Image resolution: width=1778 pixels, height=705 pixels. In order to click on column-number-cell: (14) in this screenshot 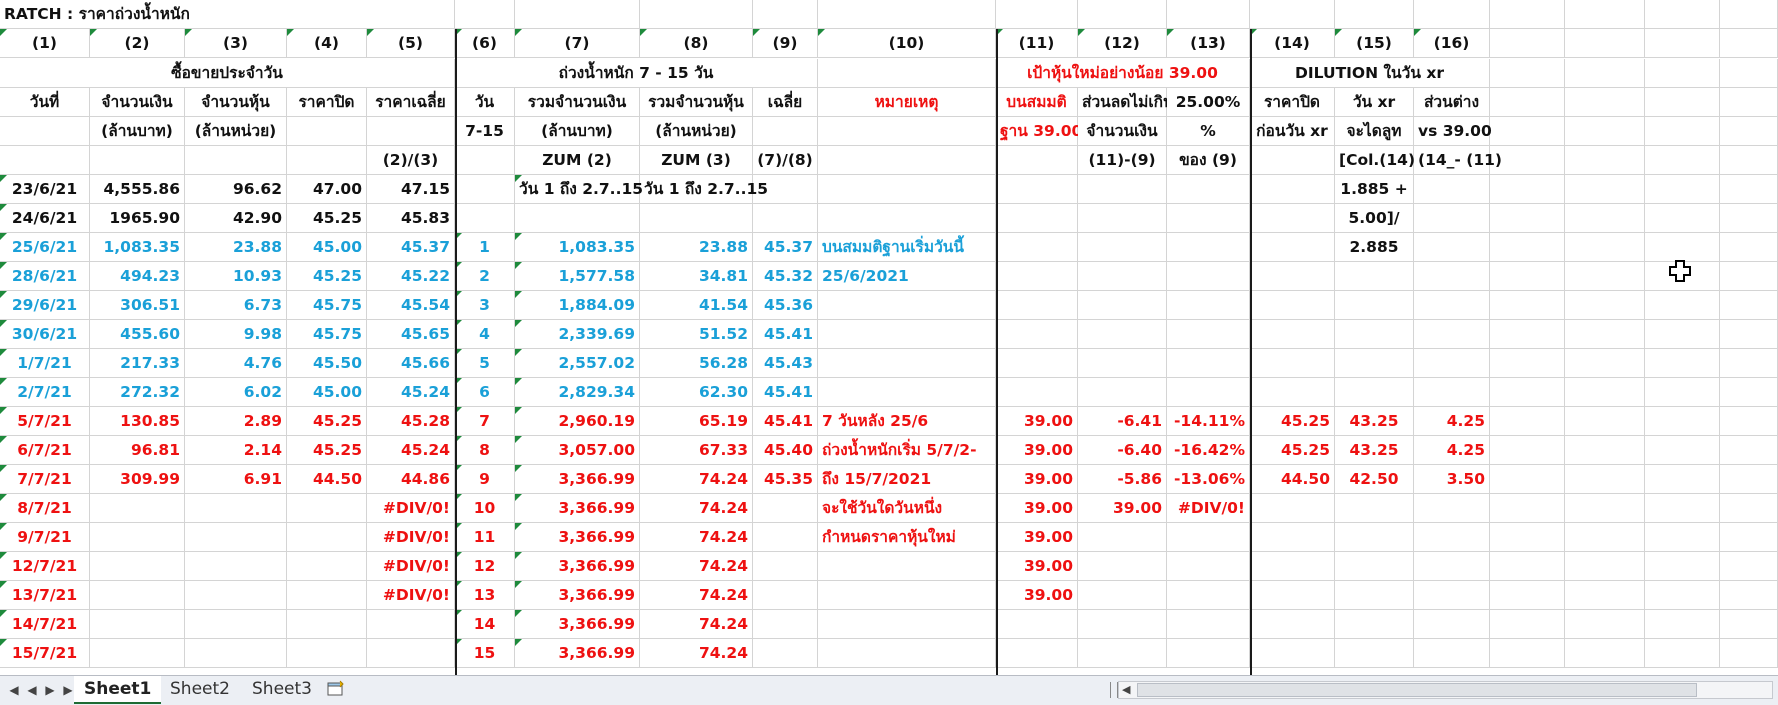, I will do `click(1292, 43)`.